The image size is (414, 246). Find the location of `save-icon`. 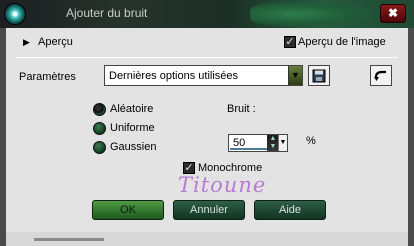

save-icon is located at coordinates (319, 76).